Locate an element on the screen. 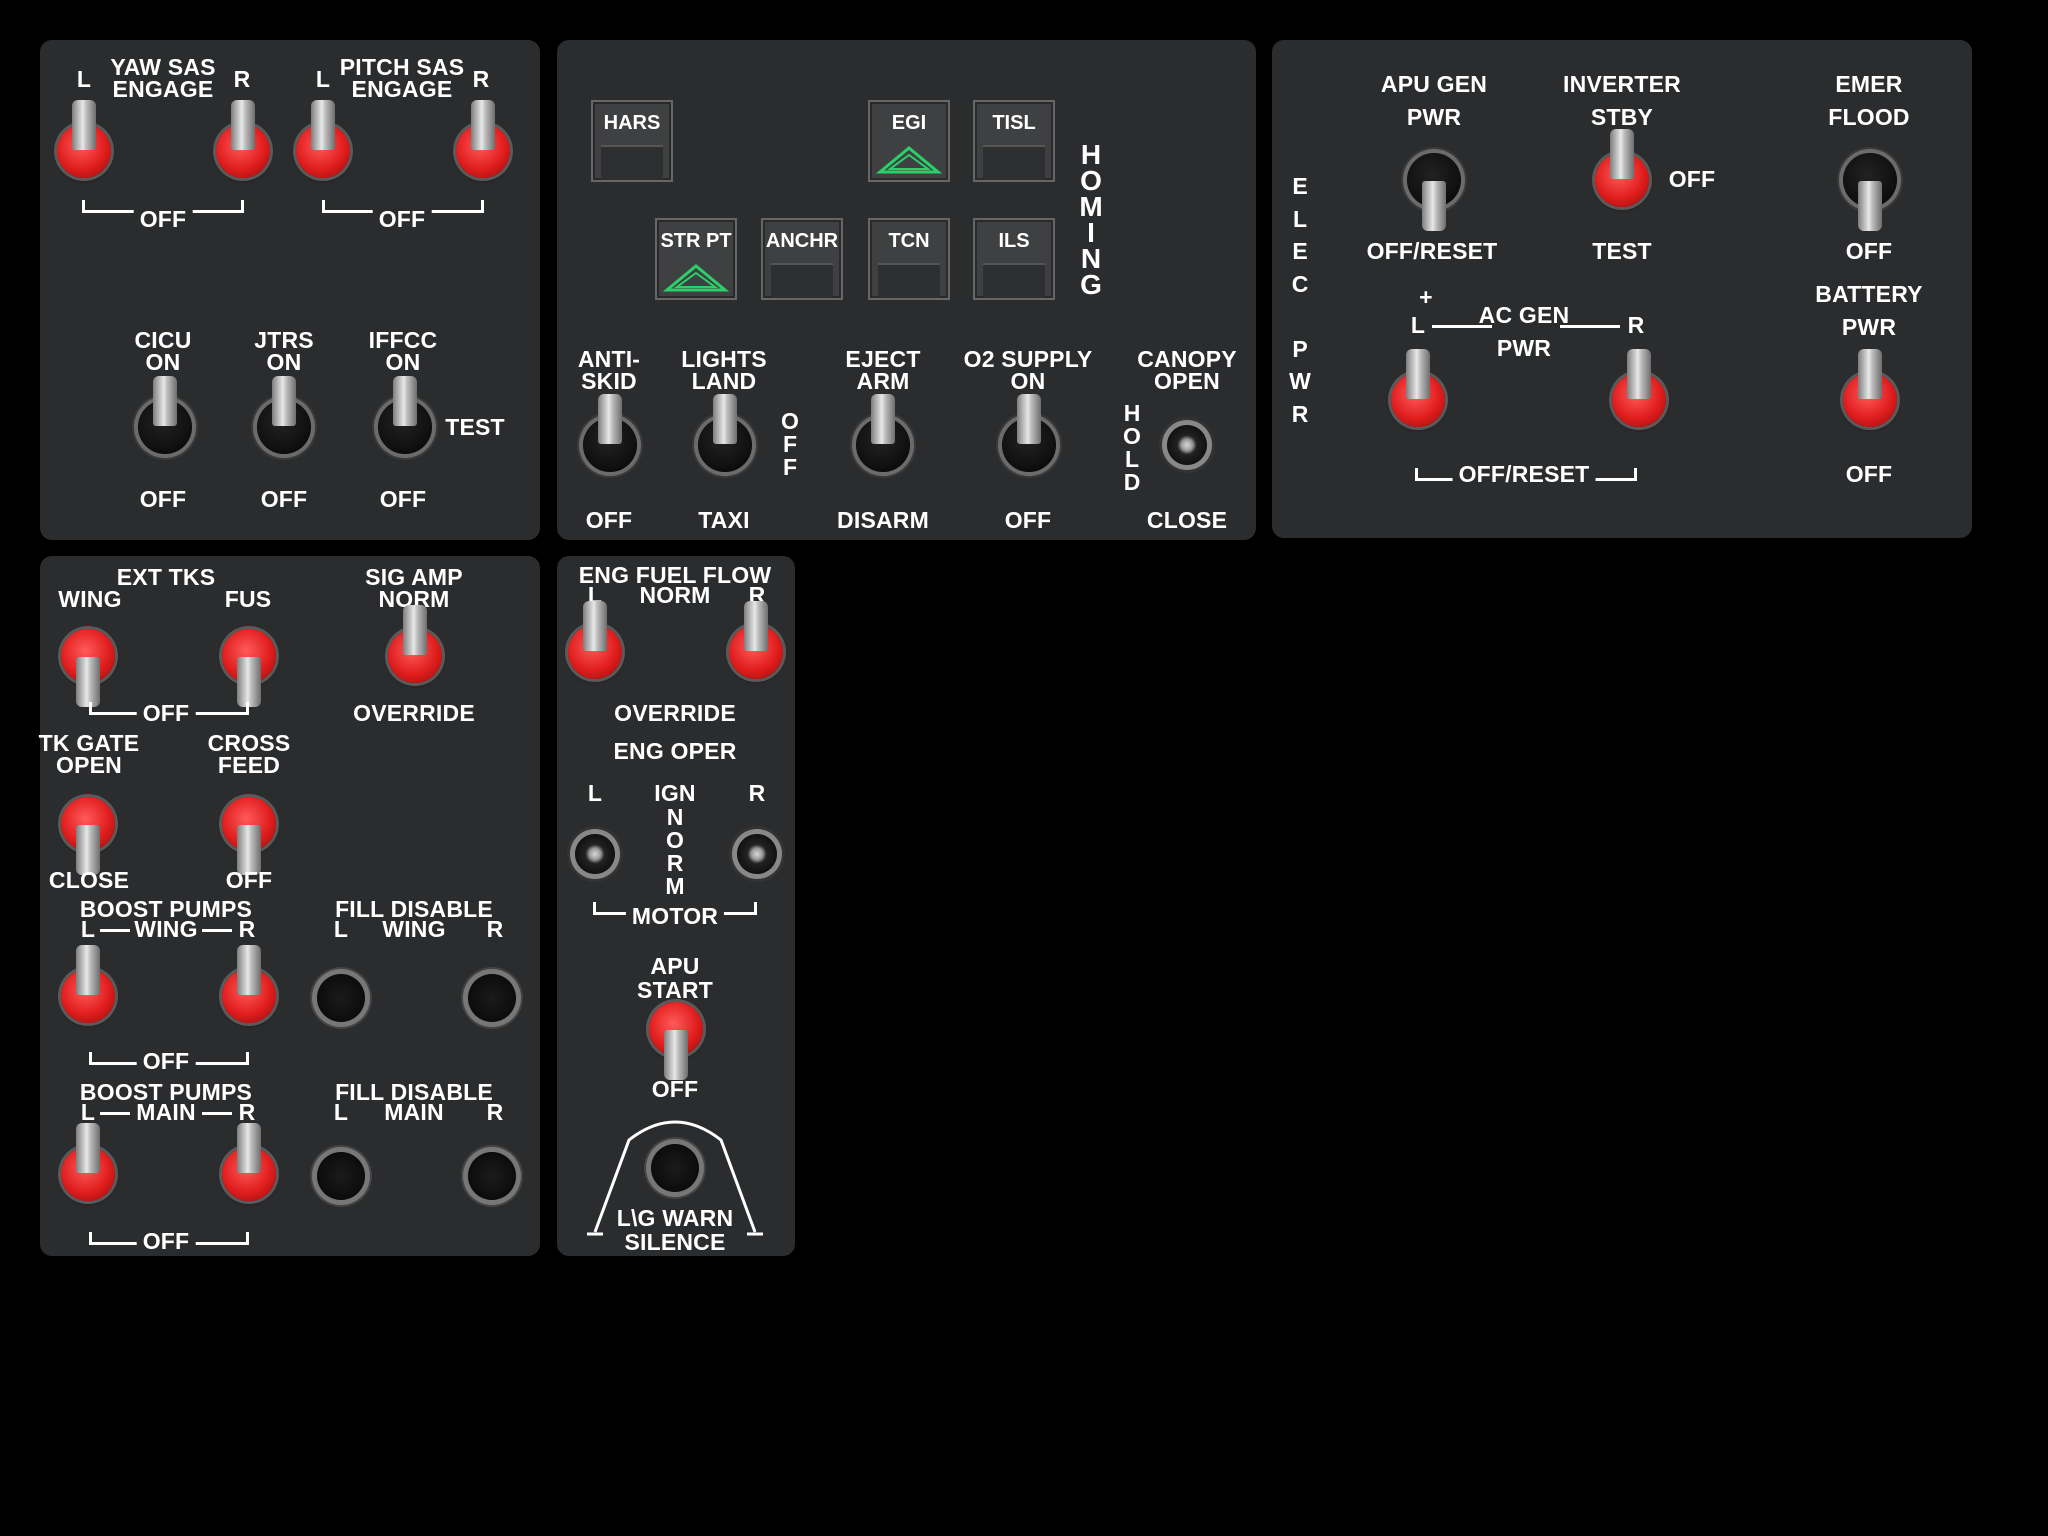 Image resolution: width=2048 pixels, height=1536 pixels. canopy-open-label: CANOPY OPEN is located at coordinates (1187, 370).